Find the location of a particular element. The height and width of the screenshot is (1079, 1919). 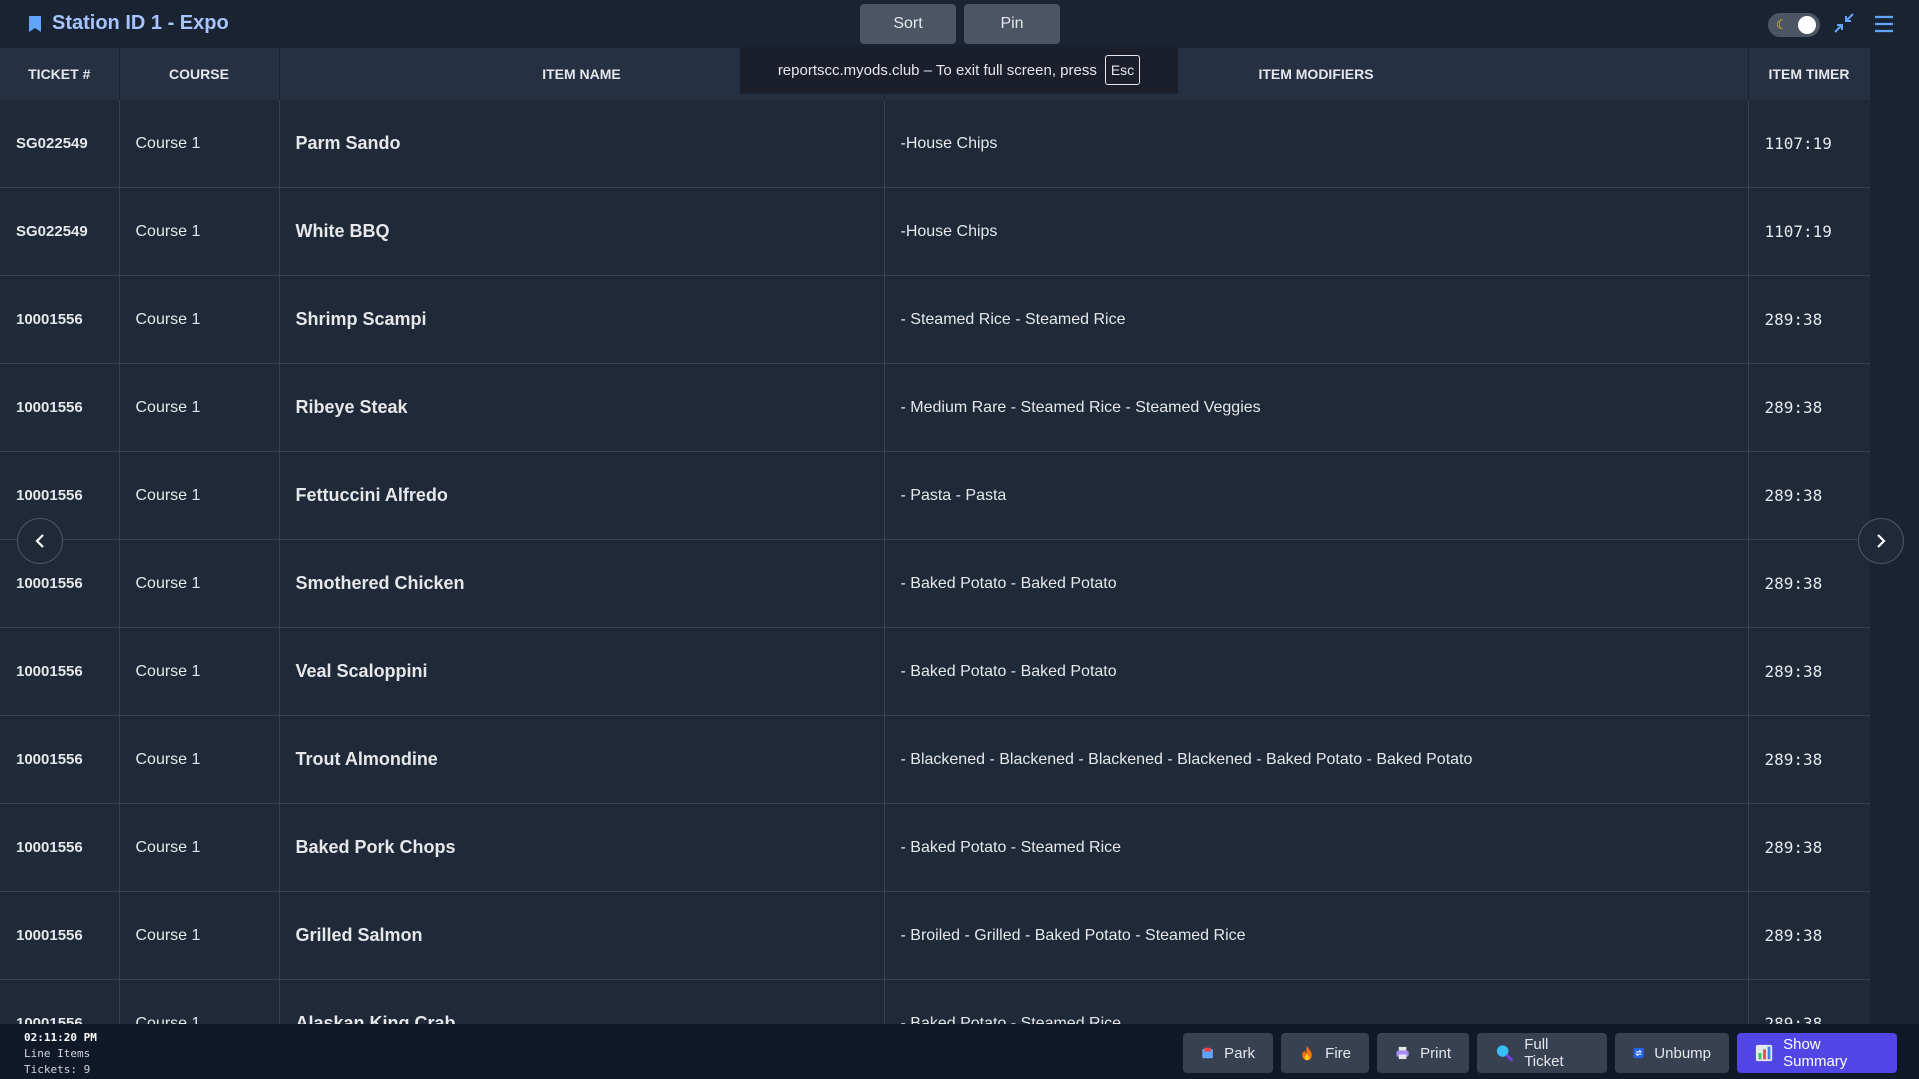

station-title-text: Station ID 1 - Expo is located at coordinates (140, 23).